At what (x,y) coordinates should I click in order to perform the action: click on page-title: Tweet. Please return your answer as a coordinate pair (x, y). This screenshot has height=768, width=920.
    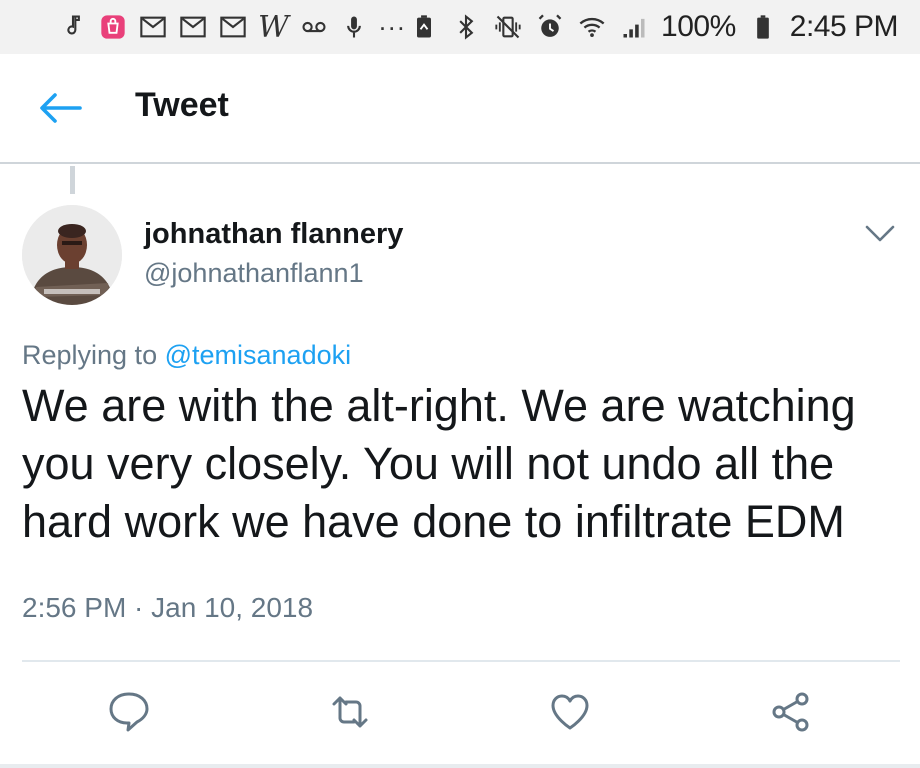
    Looking at the image, I should click on (182, 105).